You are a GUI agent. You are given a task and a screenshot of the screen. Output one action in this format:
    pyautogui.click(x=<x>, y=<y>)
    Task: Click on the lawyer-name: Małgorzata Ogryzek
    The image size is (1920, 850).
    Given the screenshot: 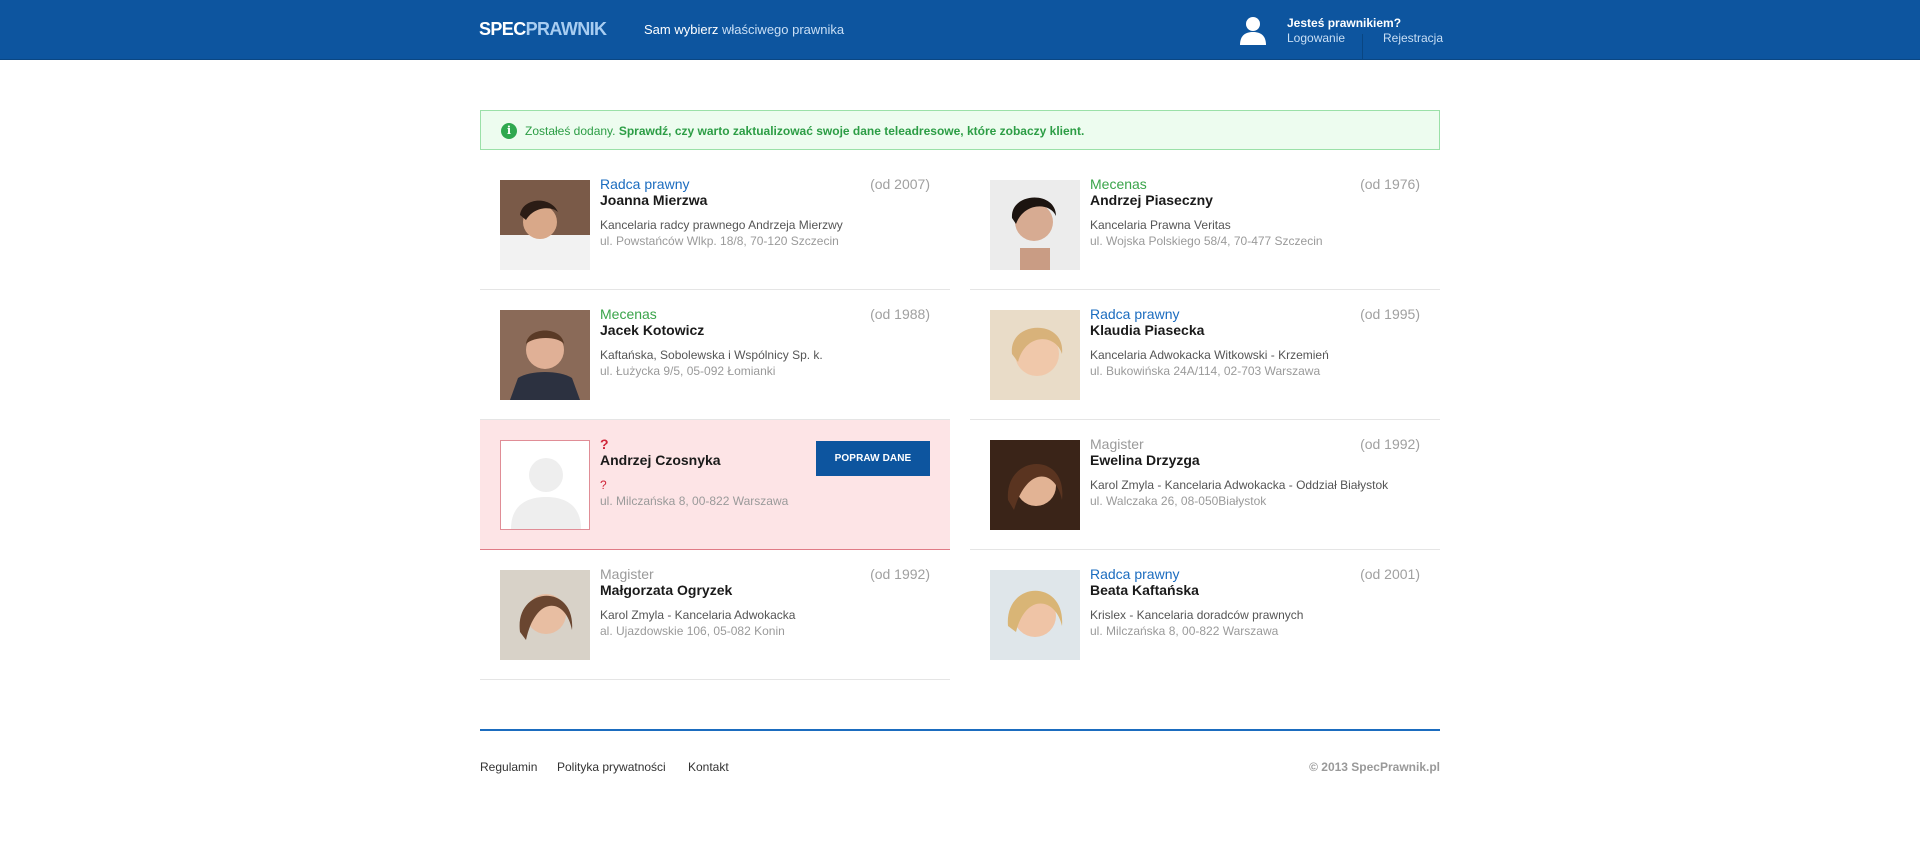 What is the action you would take?
    pyautogui.click(x=666, y=590)
    